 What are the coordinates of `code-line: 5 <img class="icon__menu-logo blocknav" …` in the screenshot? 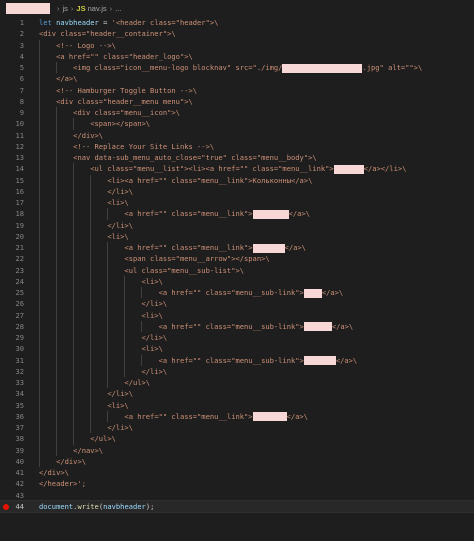 It's located at (237, 68).